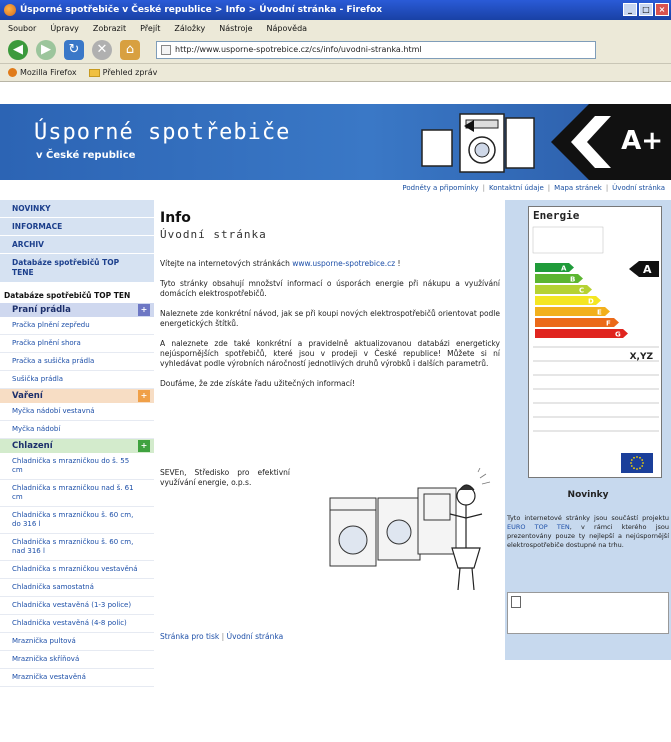 This screenshot has height=742, width=671. Describe the element at coordinates (599, 313) in the screenshot. I see `energy-class-letter: E` at that location.